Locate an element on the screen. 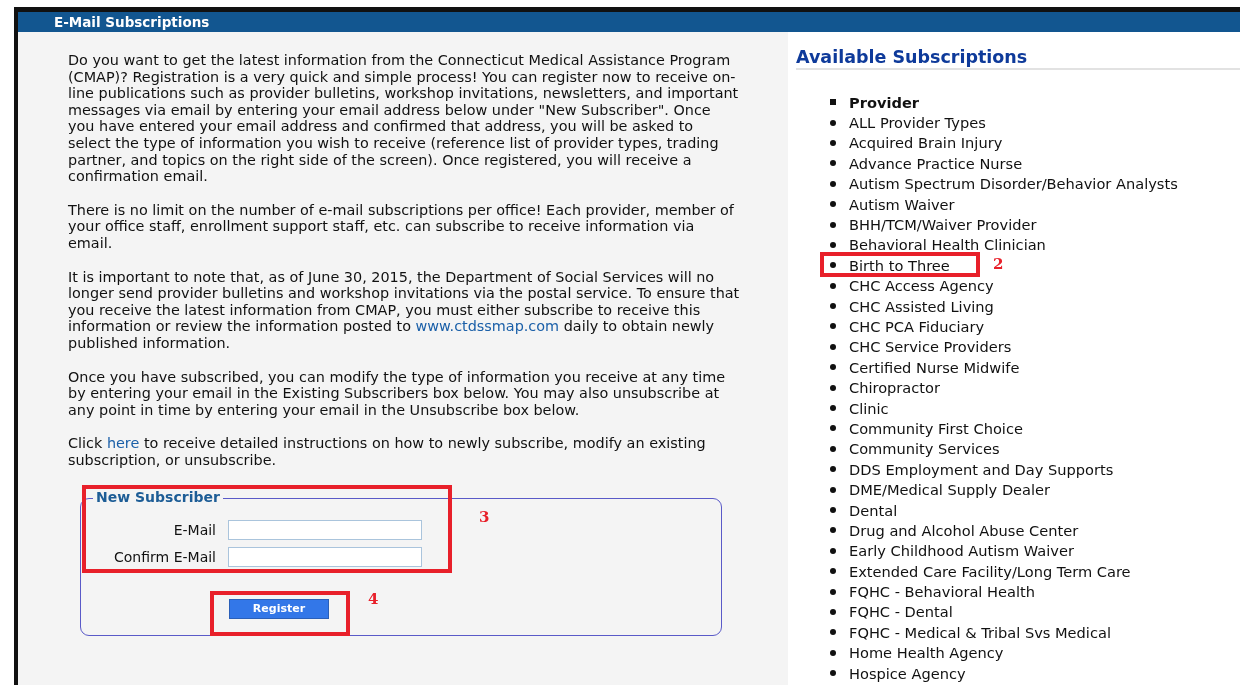 The height and width of the screenshot is (685, 1240). section-title: Available Subscriptions is located at coordinates (1018, 58).